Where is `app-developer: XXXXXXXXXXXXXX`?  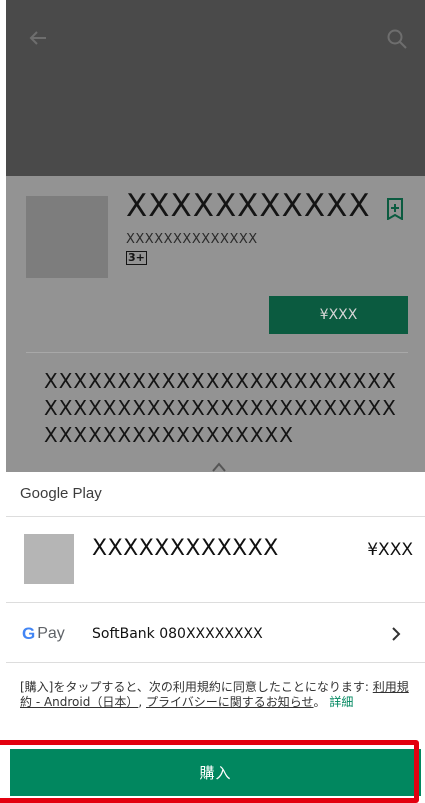
app-developer: XXXXXXXXXXXXXX is located at coordinates (192, 239).